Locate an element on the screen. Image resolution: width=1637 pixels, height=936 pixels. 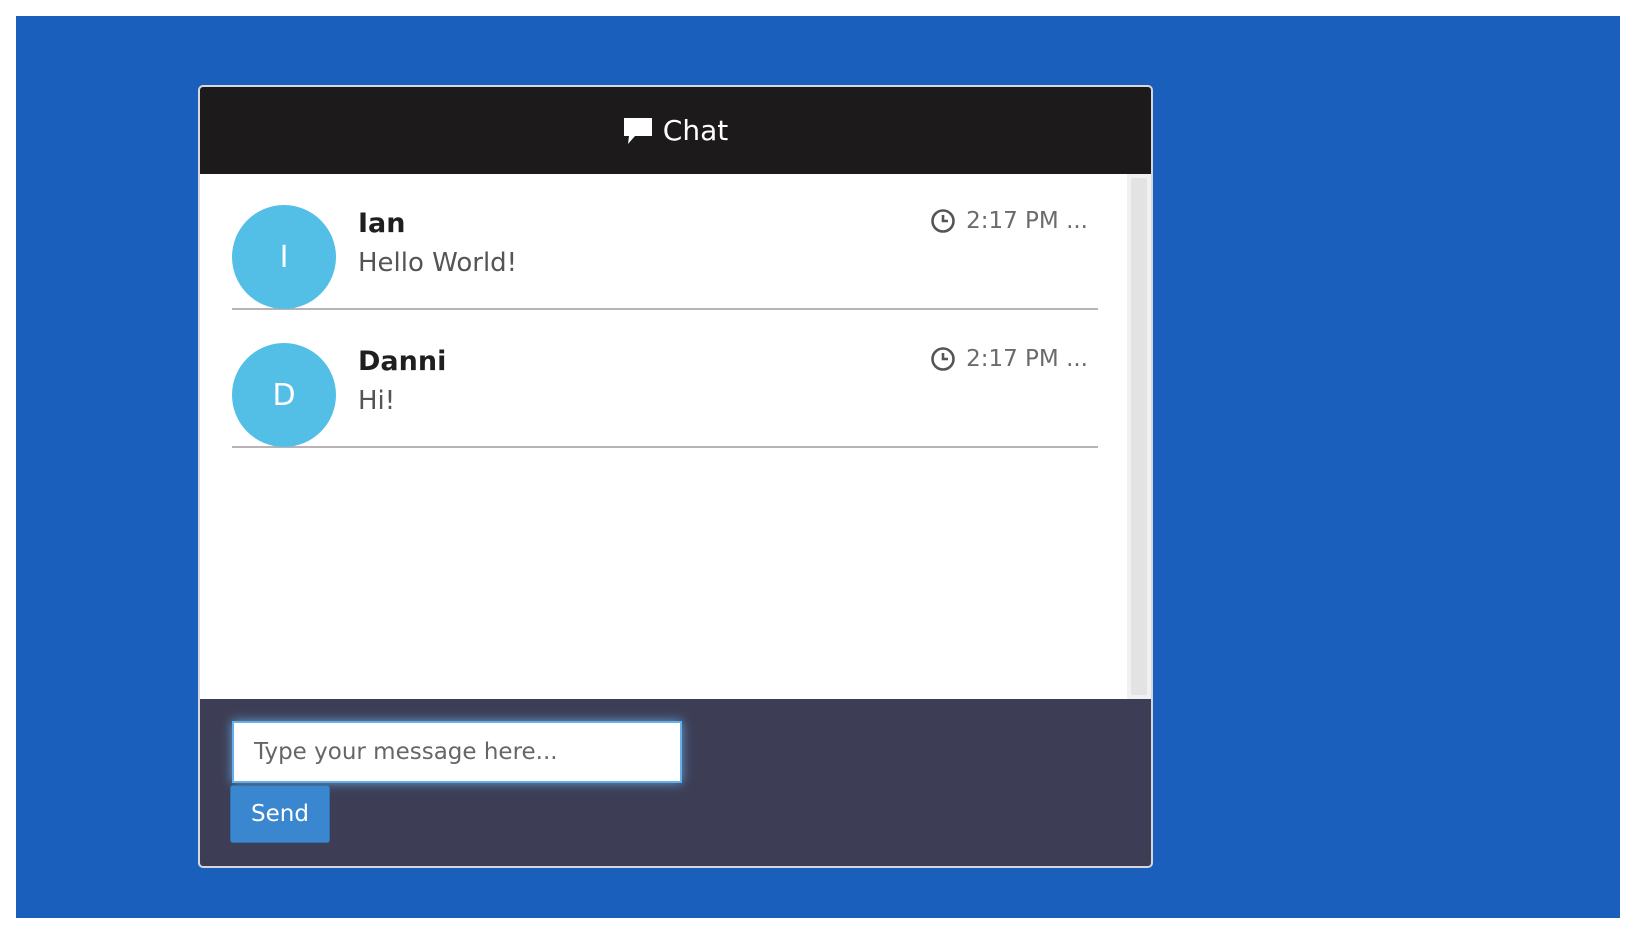
message-text: Hi! is located at coordinates (377, 401).